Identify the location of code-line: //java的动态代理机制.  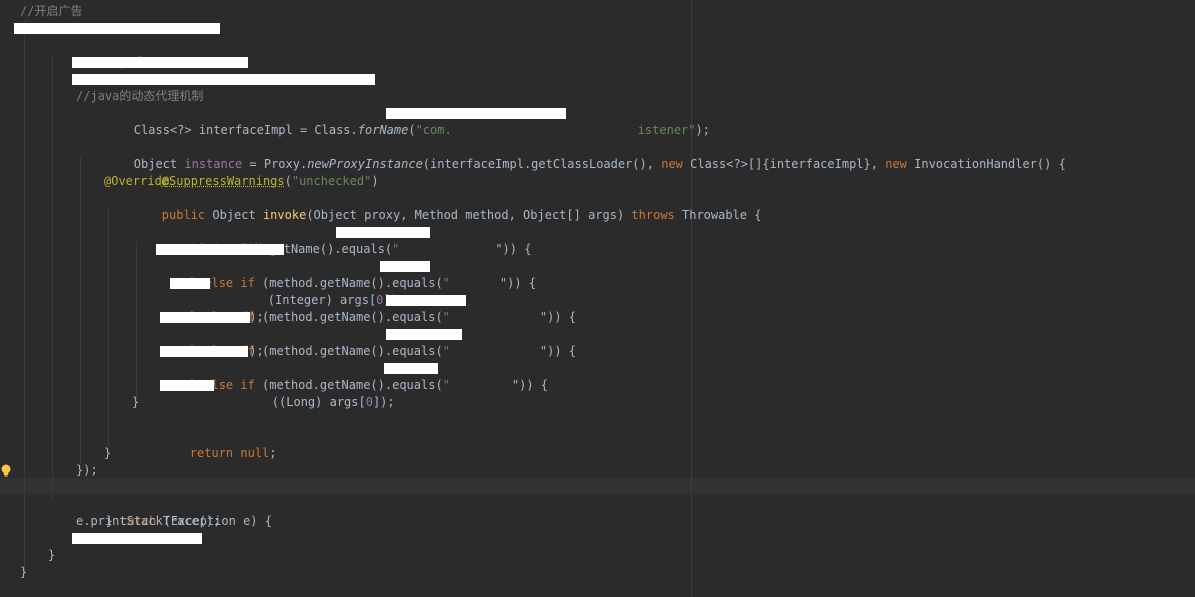
(597, 96).